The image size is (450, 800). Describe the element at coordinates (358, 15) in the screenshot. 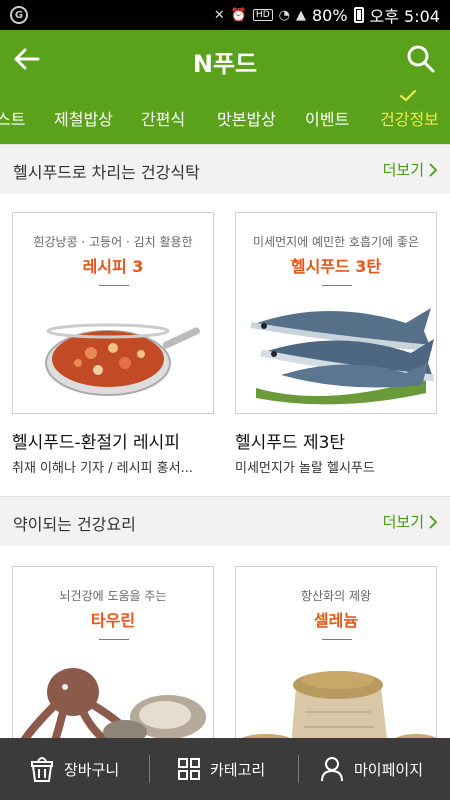

I see `battery-icon` at that location.